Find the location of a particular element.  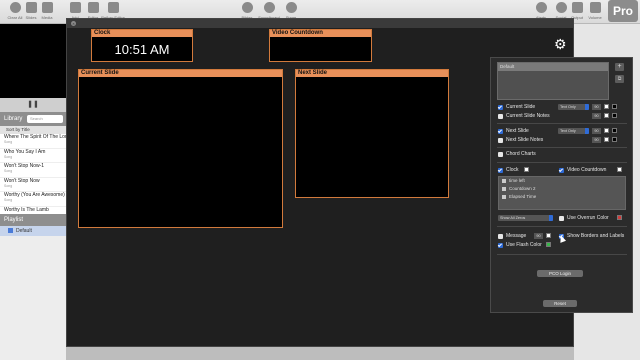

reflow-icon is located at coordinates (113, 7).